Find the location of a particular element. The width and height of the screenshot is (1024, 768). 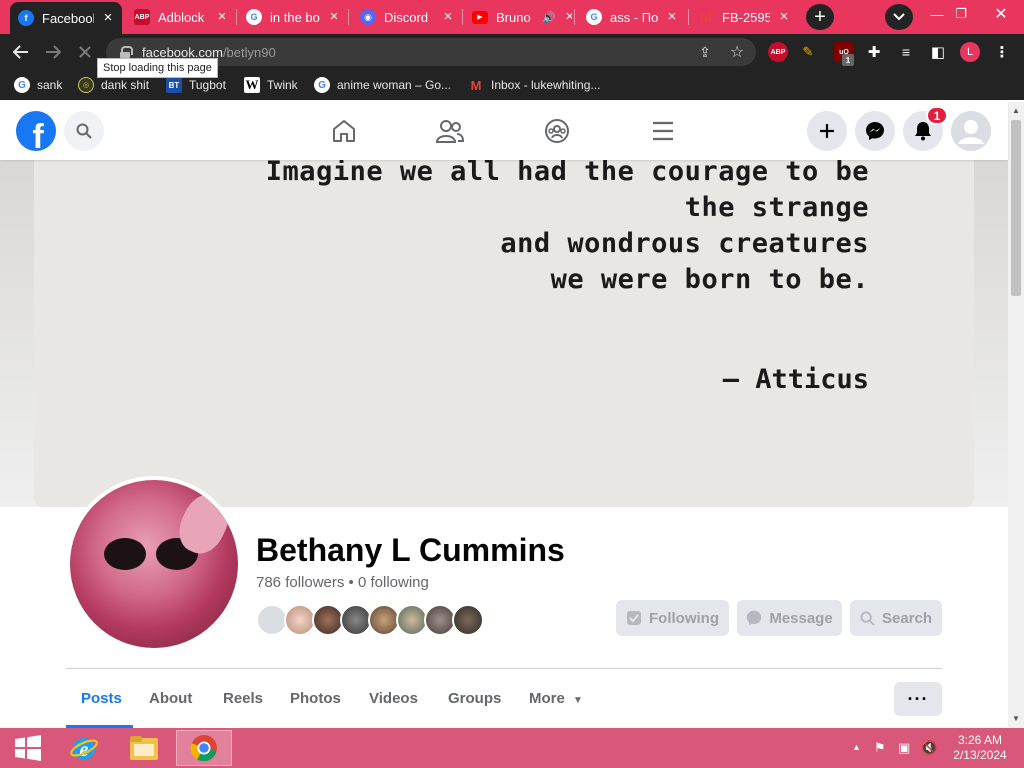

restore-button: ❐ is located at coordinates (961, 14).